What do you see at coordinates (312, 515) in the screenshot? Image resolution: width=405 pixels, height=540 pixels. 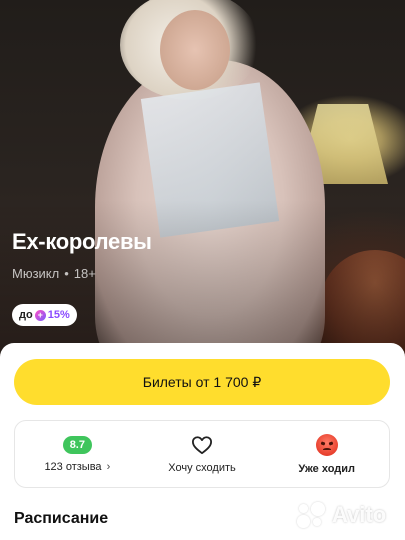 I see `avito-logo-icon` at bounding box center [312, 515].